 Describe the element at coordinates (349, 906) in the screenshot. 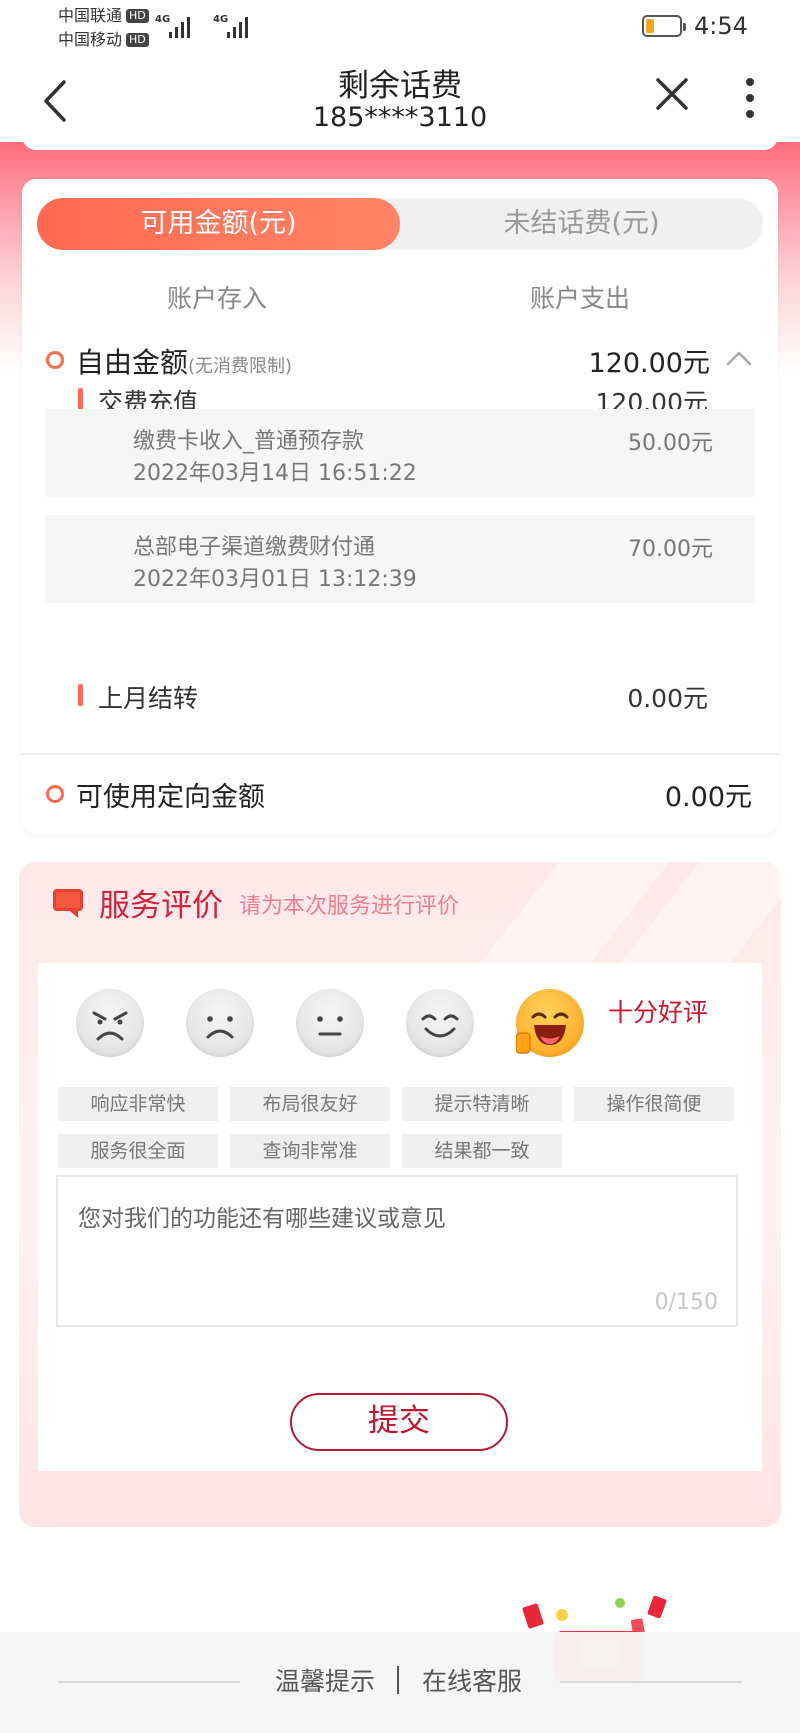

I see `rating-subtitle: 请为本次服务进行评价` at that location.